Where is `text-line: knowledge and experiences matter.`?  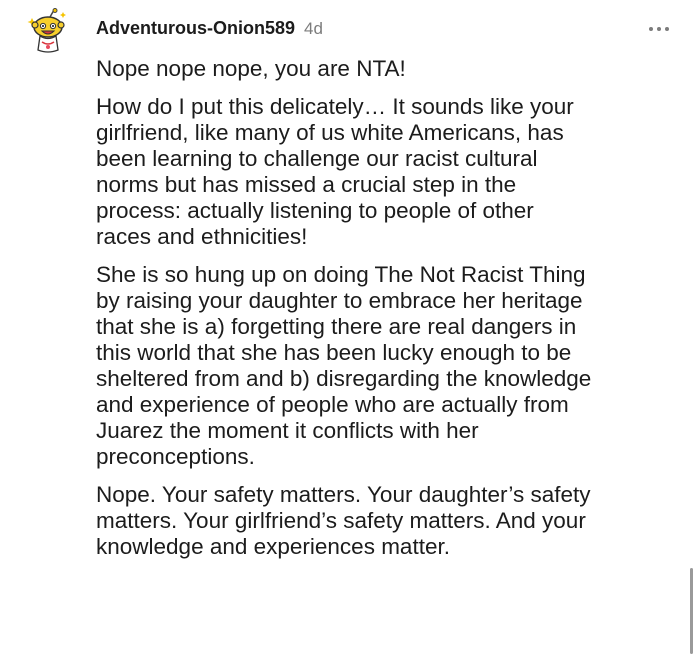
text-line: knowledge and experiences matter. is located at coordinates (273, 546).